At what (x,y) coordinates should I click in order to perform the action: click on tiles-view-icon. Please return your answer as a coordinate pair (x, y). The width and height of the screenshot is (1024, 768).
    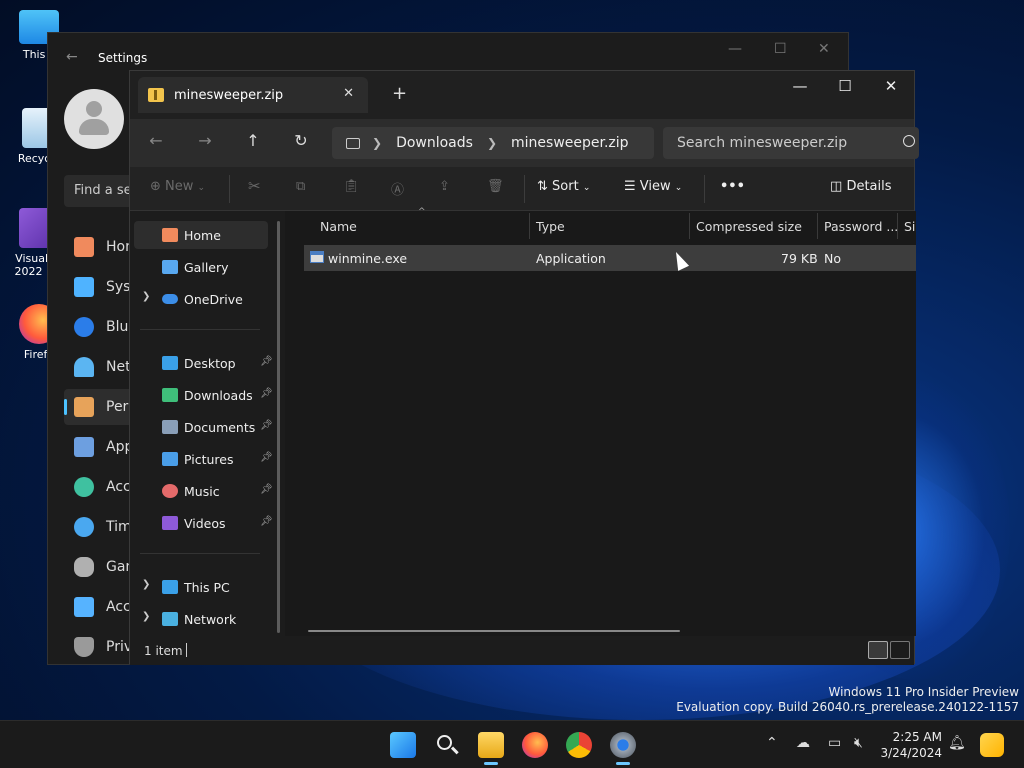
    Looking at the image, I should click on (900, 650).